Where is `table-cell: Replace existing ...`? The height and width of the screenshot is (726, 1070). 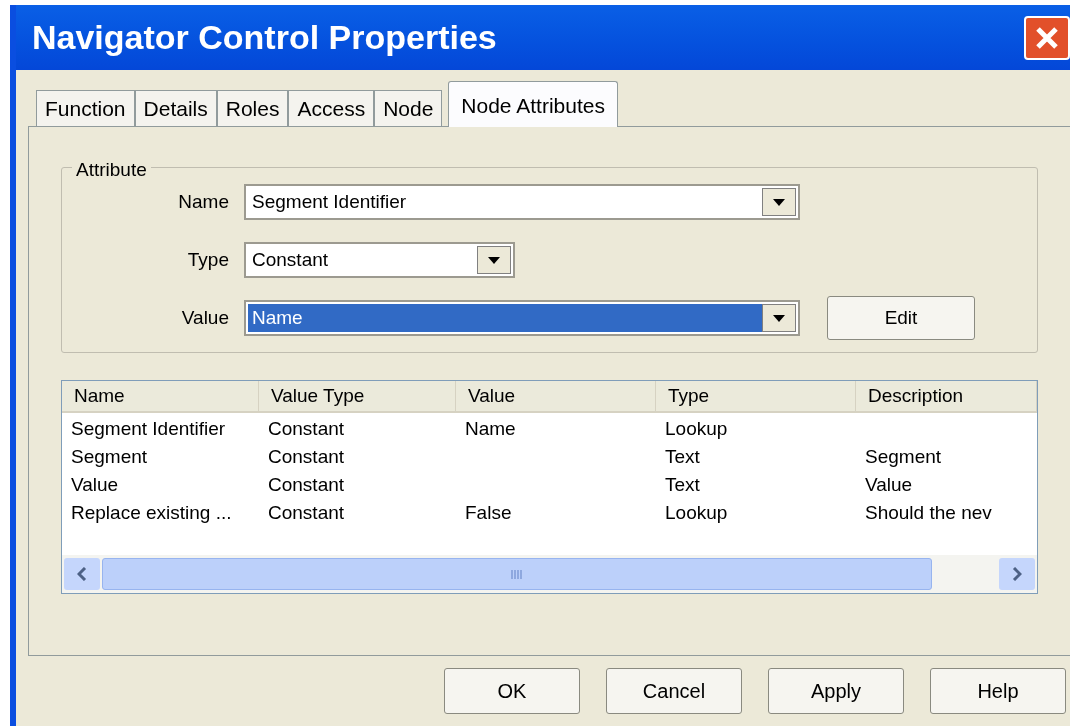
table-cell: Replace existing ... is located at coordinates (151, 512).